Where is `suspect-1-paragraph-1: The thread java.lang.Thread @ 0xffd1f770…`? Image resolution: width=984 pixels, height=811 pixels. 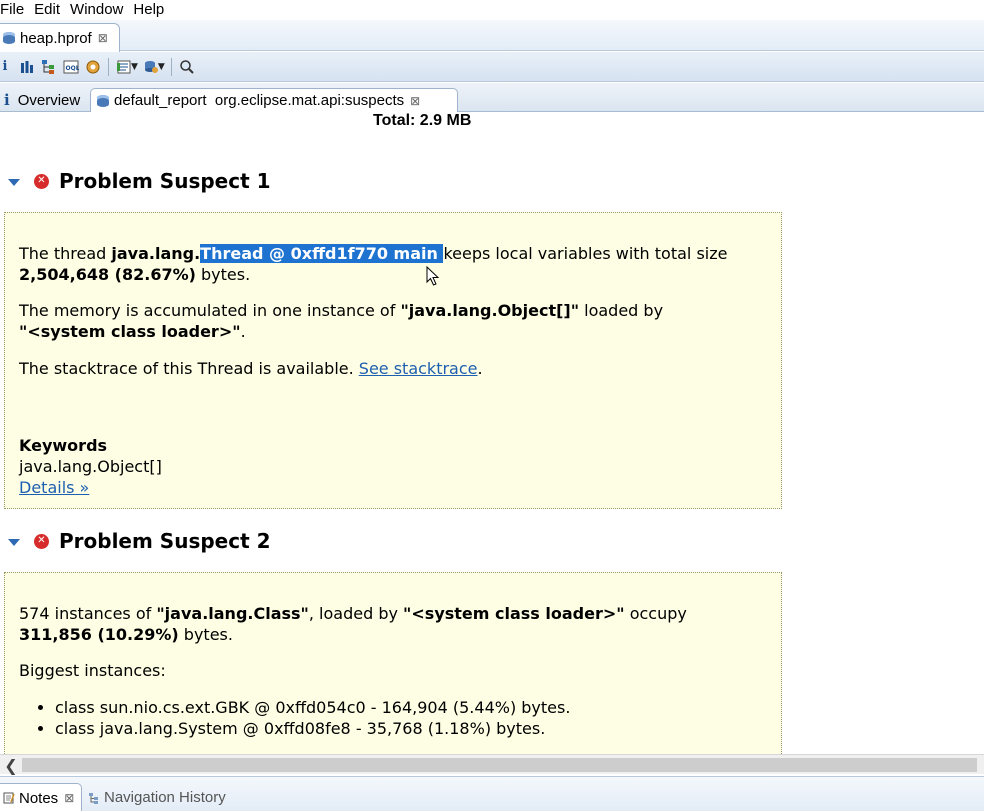
suspect-1-paragraph-1: The thread java.lang.Thread @ 0xffd1f770… is located at coordinates (394, 264).